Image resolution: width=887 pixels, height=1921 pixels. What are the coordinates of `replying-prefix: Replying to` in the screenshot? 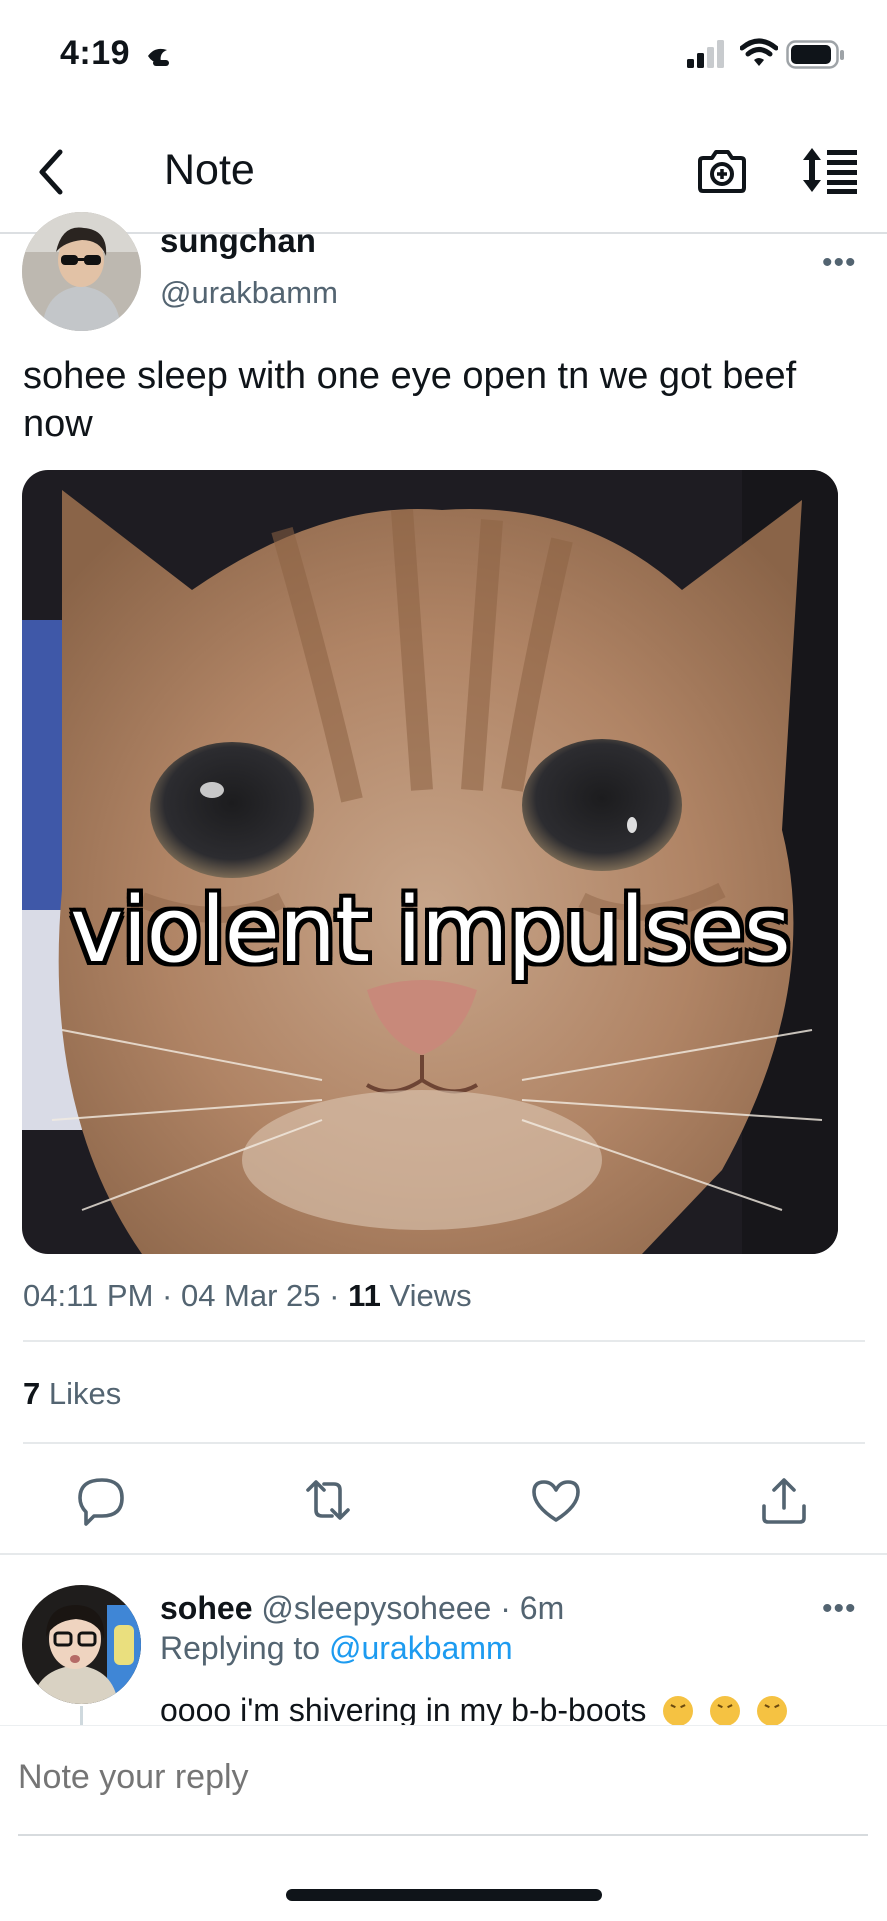 It's located at (240, 1648).